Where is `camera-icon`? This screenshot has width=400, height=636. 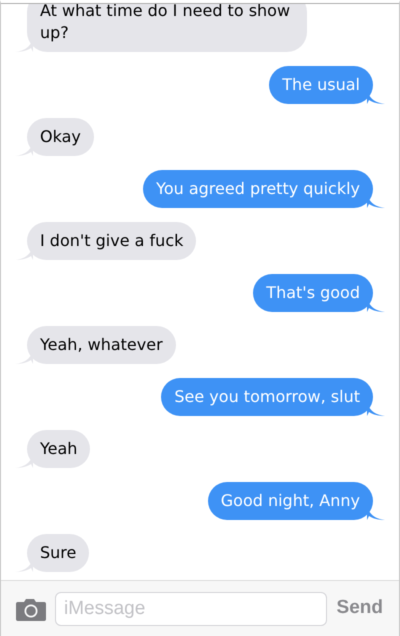
camera-icon is located at coordinates (31, 608).